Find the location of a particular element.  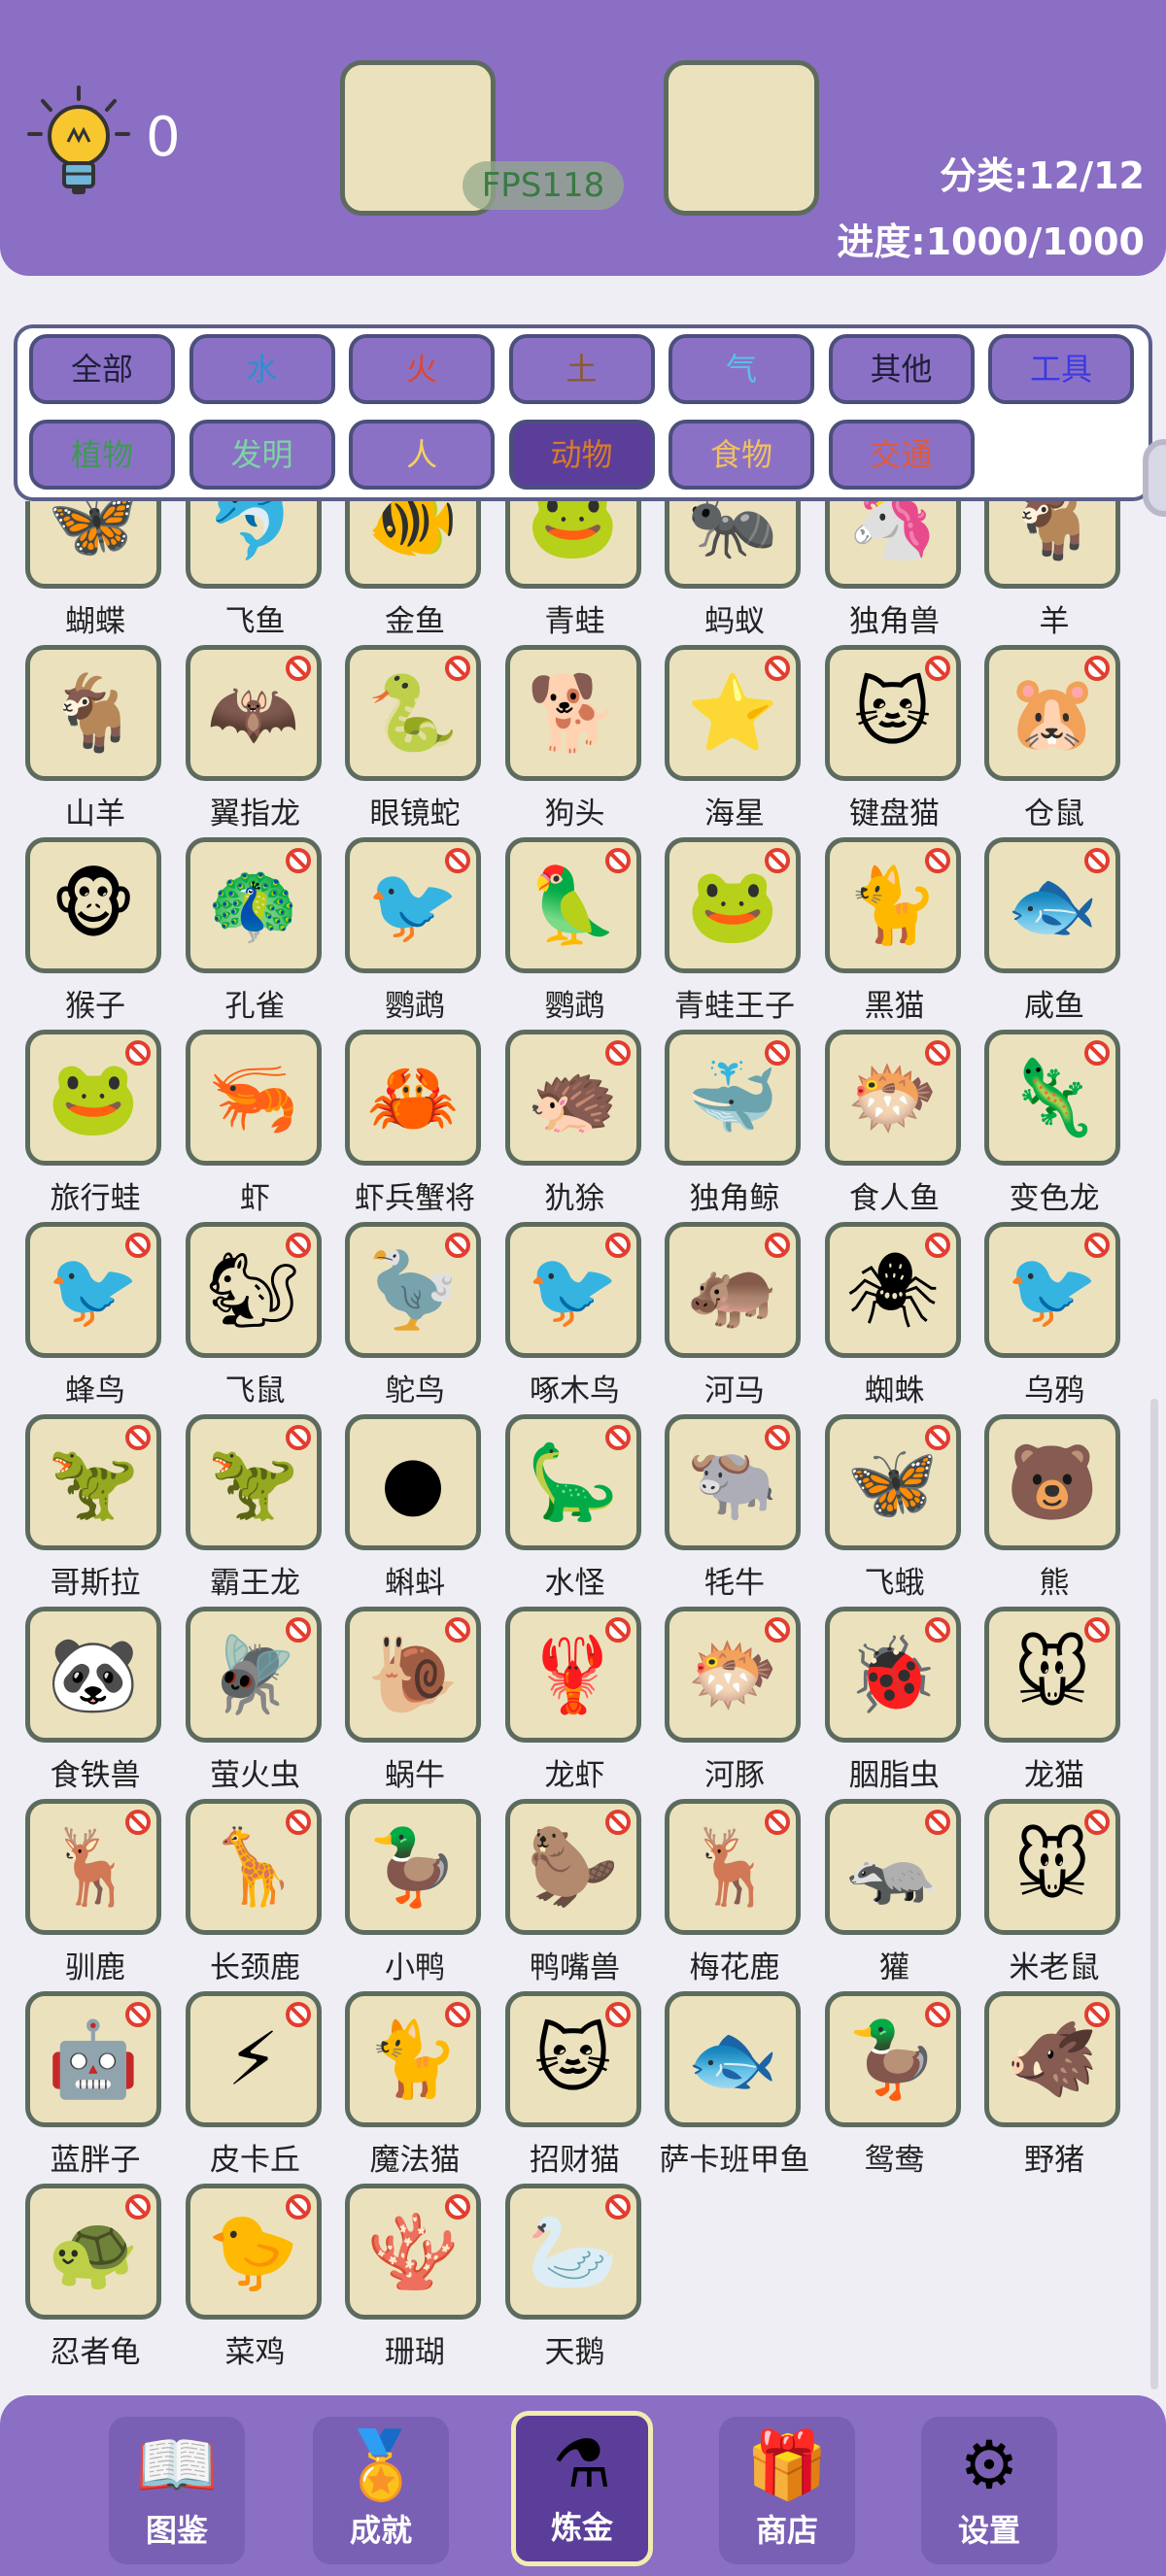

item-tile: ⚡ is located at coordinates (253, 2059).